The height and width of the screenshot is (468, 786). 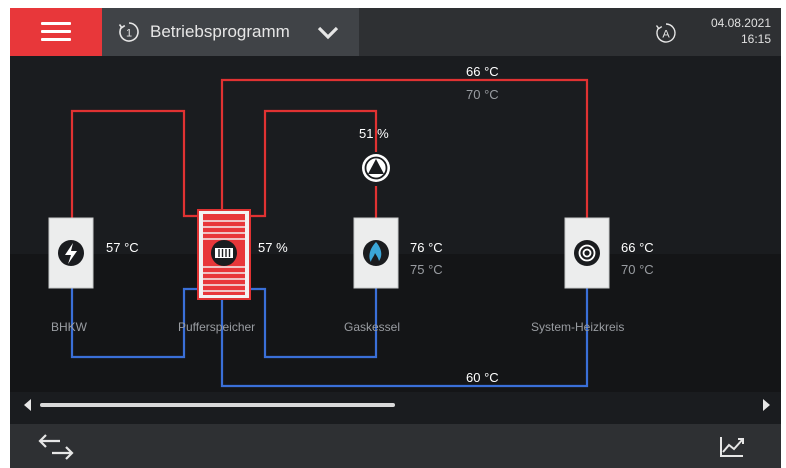 I want to click on svg-text: 1, so click(x=129, y=34).